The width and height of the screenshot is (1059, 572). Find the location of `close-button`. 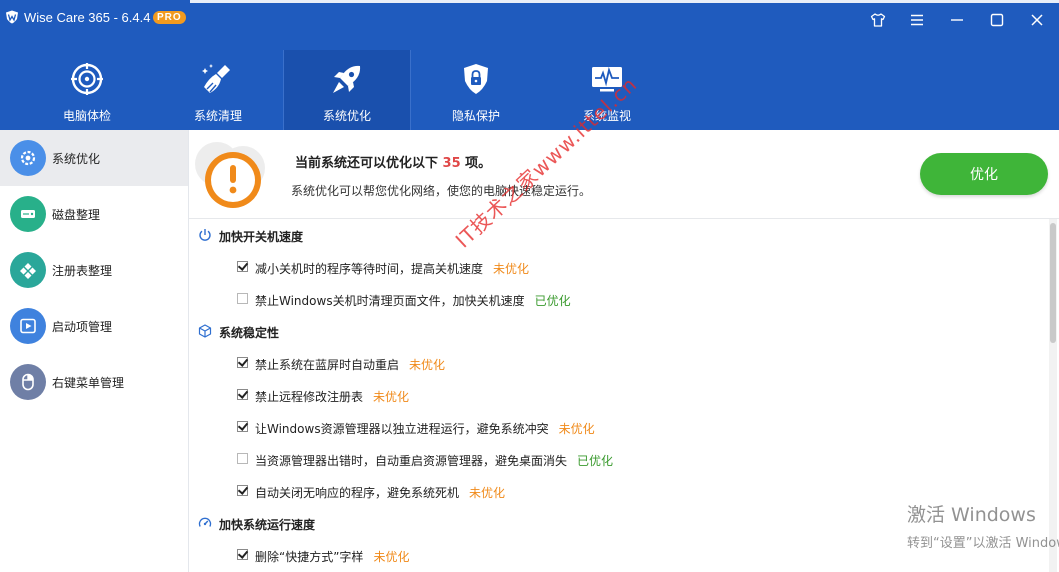

close-button is located at coordinates (1037, 20).